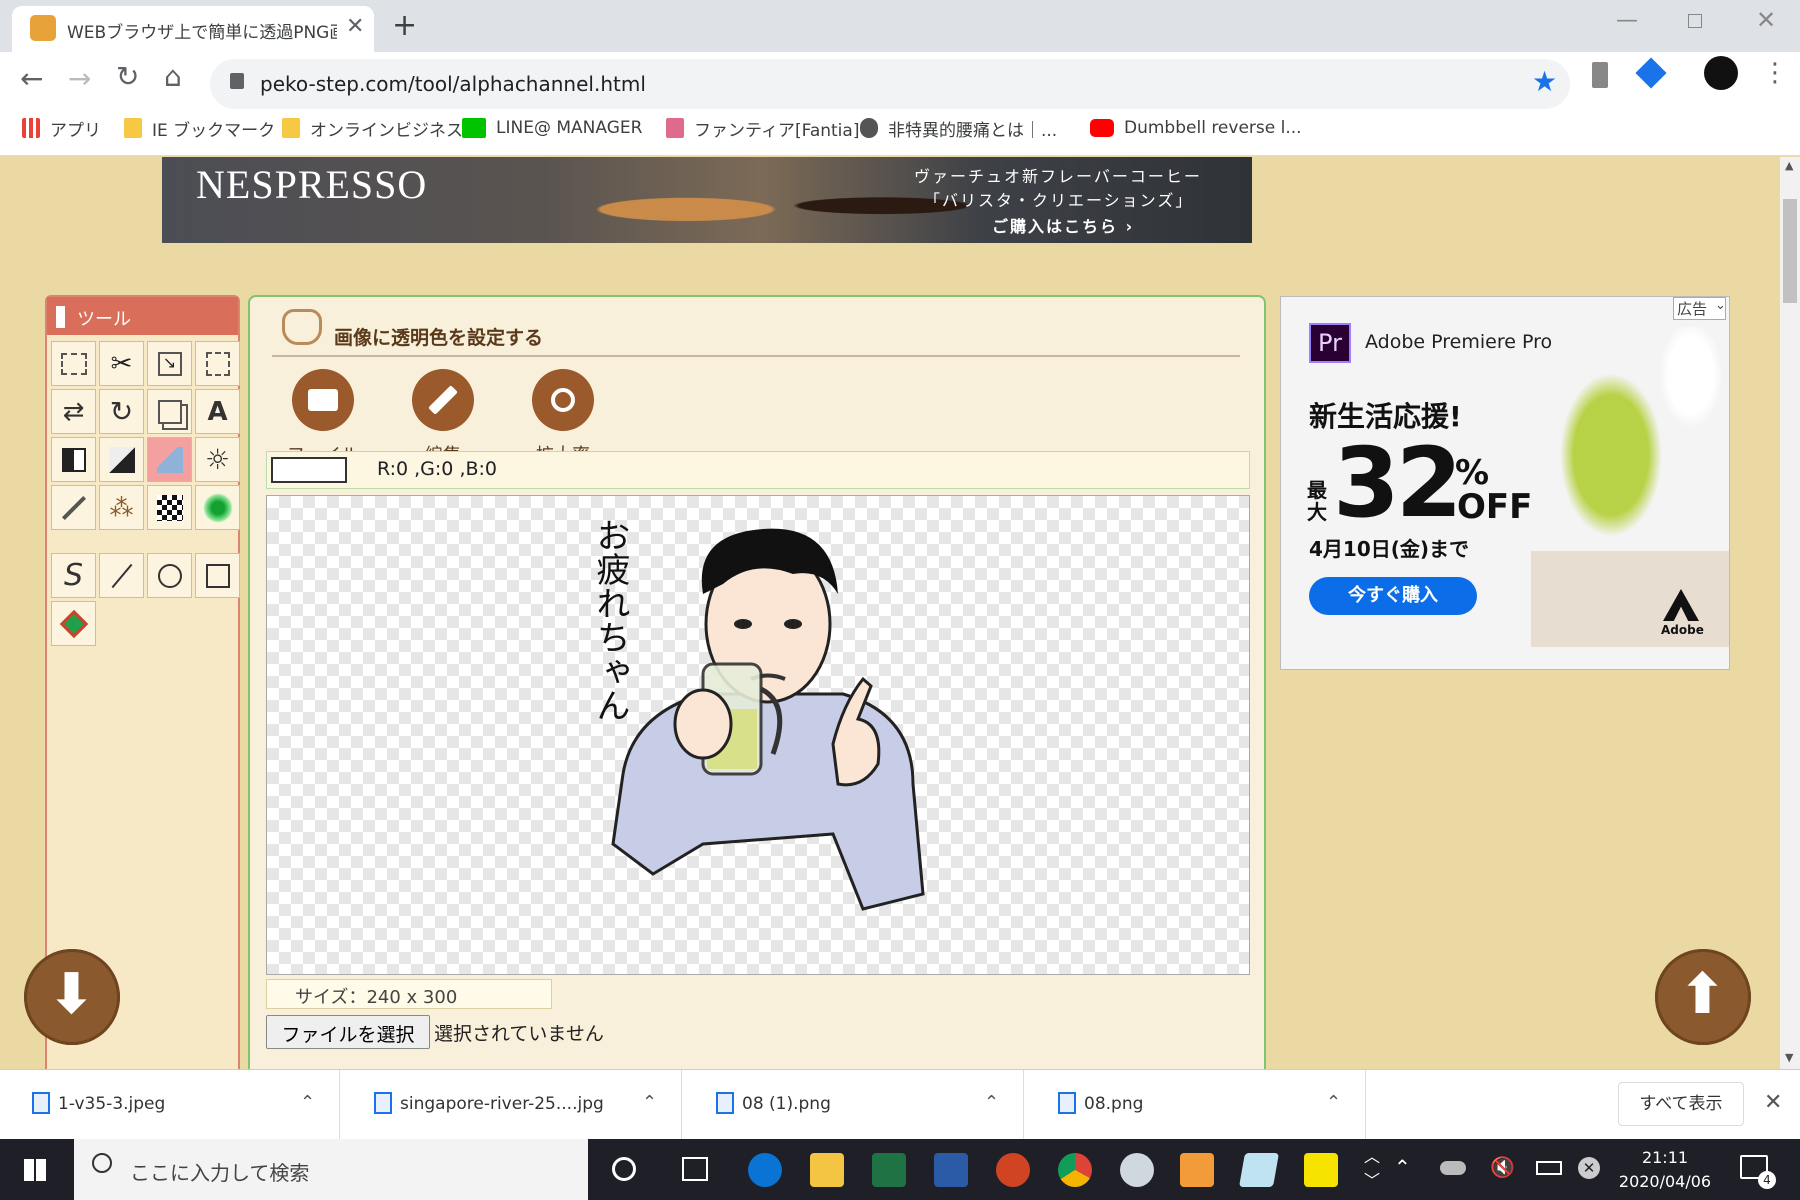  What do you see at coordinates (1665, 1157) in the screenshot?
I see `clock-time: 21:11` at bounding box center [1665, 1157].